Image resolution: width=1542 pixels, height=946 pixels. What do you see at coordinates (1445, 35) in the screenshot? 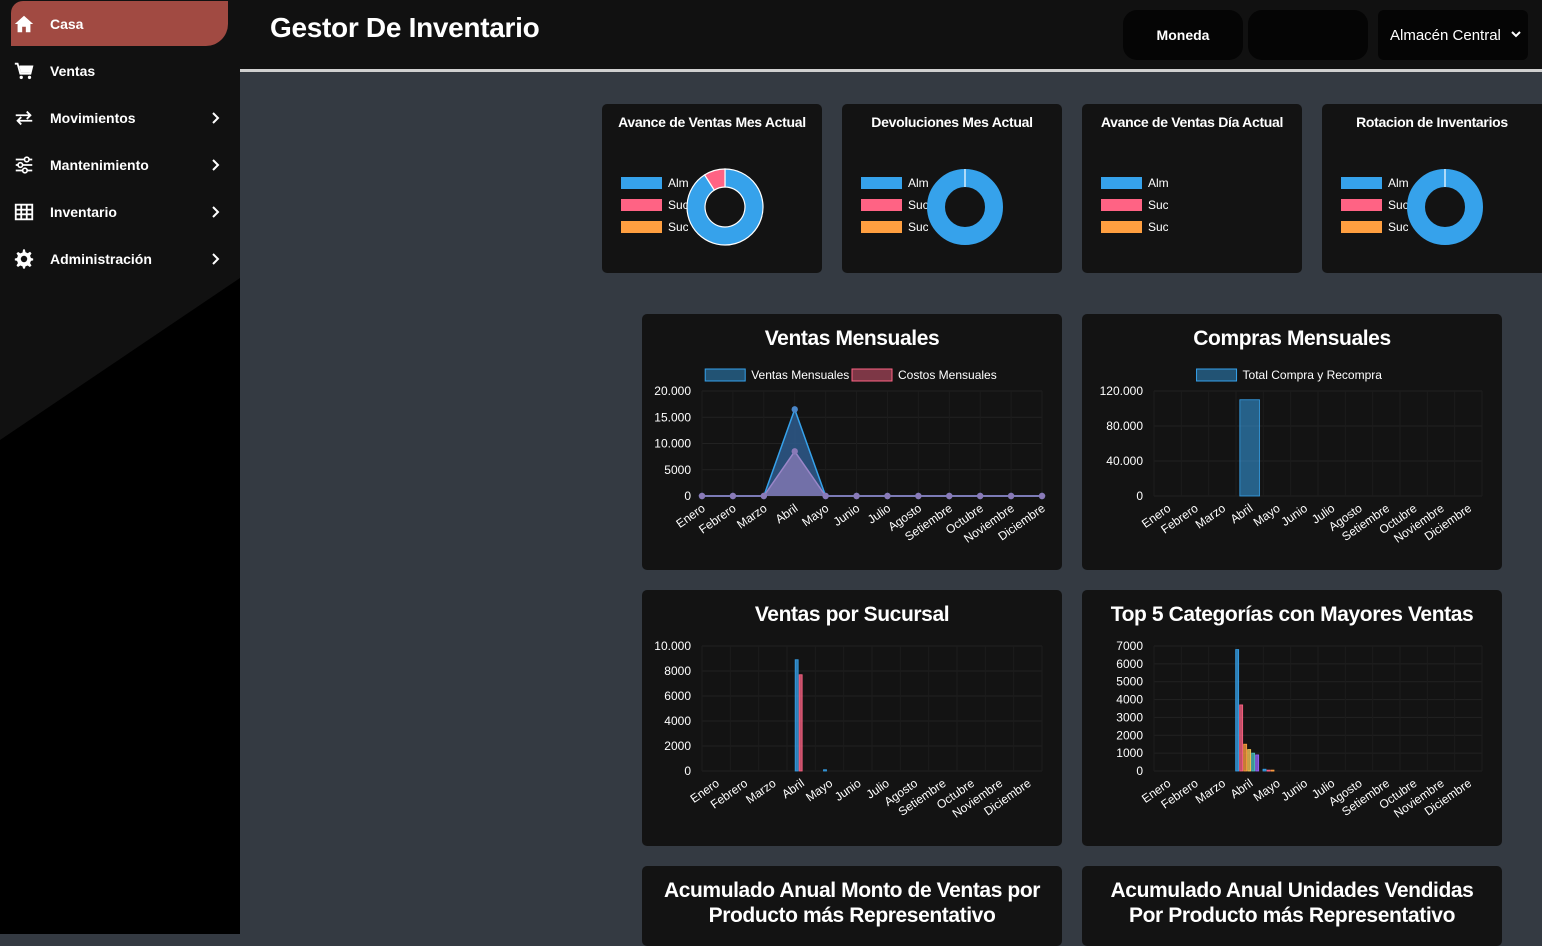
I see `warehouse-select-value: Almacén Central` at bounding box center [1445, 35].